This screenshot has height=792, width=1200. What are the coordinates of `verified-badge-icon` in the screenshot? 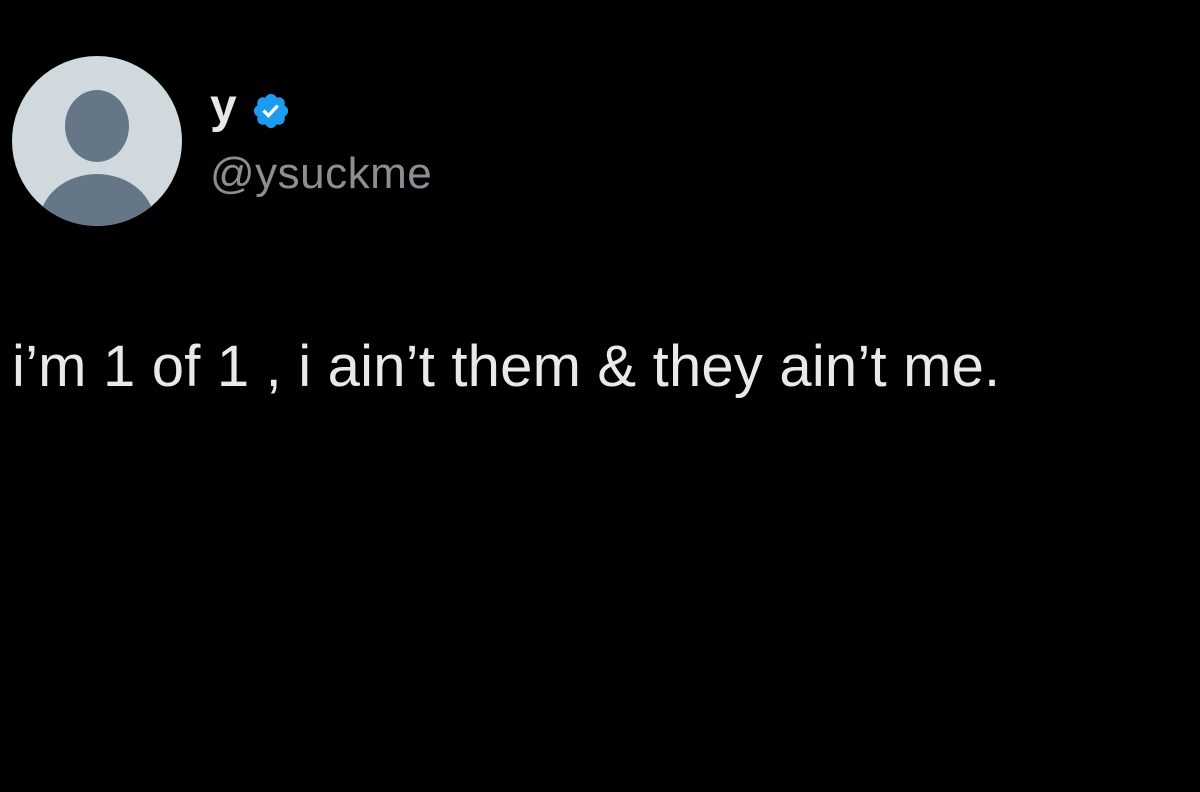 It's located at (271, 111).